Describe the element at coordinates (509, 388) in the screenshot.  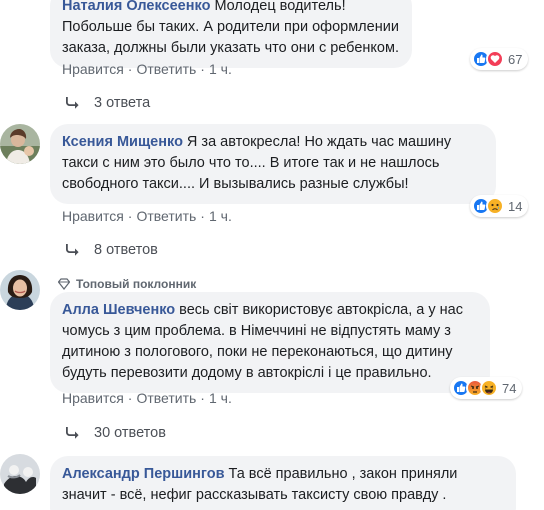
I see `reactions-count: 74` at that location.